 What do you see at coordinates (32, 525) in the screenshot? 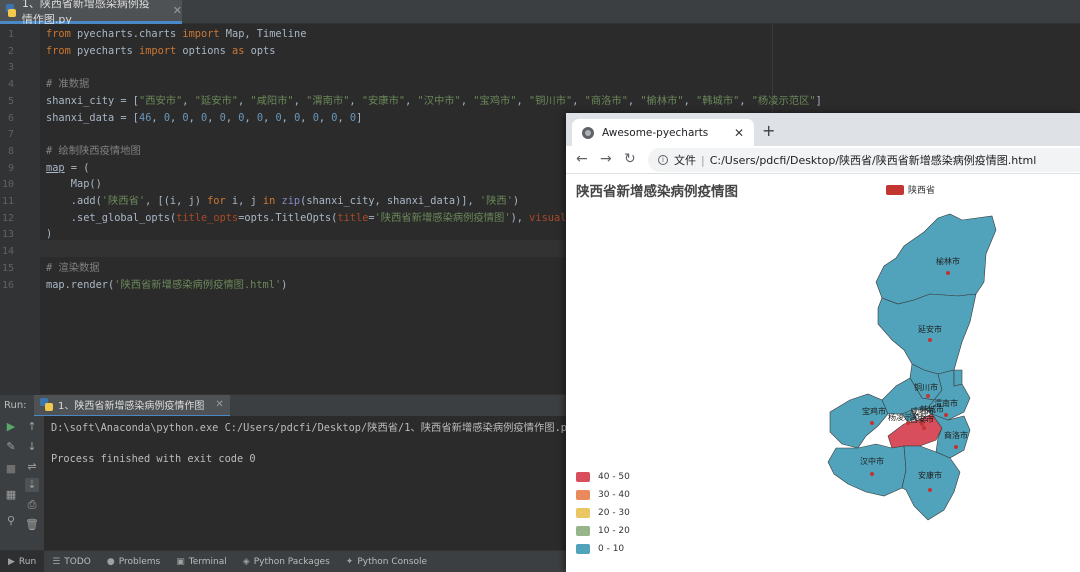
I see `trash-icon: 🗑` at bounding box center [32, 525].